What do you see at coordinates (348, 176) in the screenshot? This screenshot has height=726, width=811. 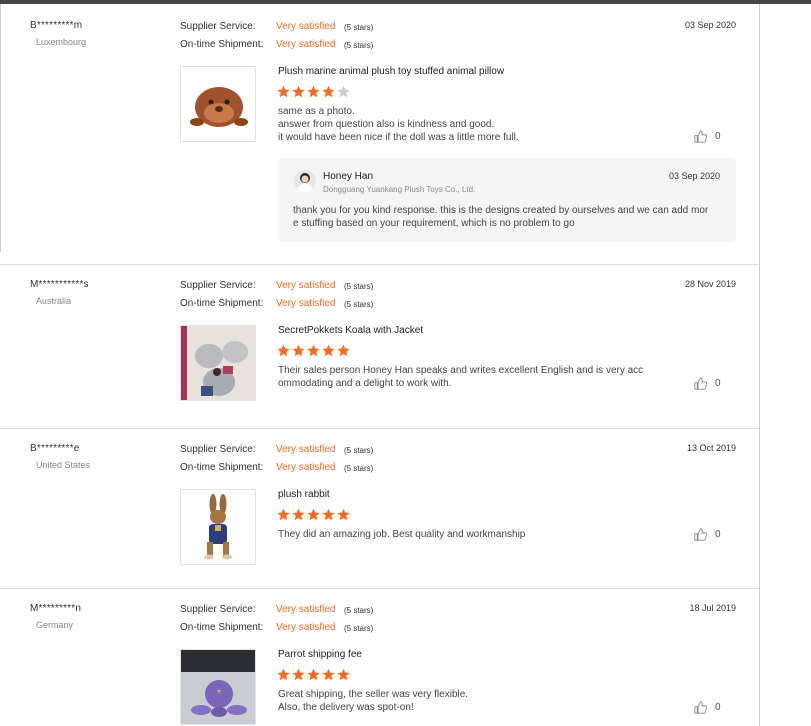 I see `reply-author: Honey Han` at bounding box center [348, 176].